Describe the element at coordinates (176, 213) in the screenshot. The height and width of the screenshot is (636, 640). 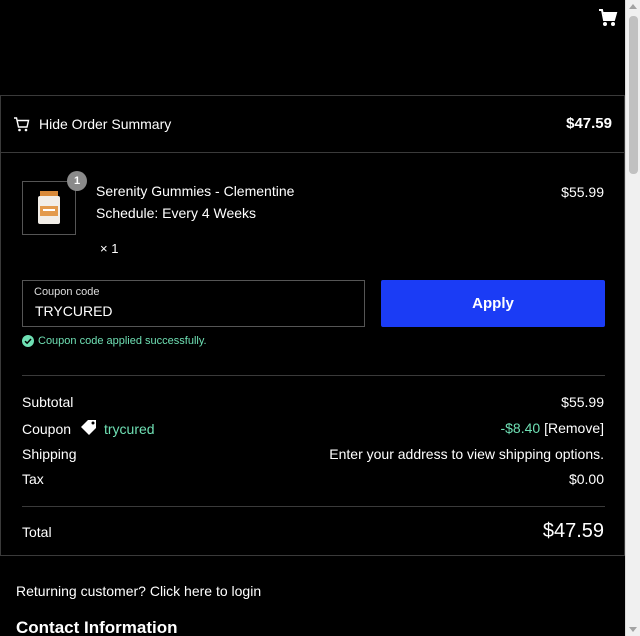
I see `product-schedule: Schedule: Every 4 Weeks` at that location.